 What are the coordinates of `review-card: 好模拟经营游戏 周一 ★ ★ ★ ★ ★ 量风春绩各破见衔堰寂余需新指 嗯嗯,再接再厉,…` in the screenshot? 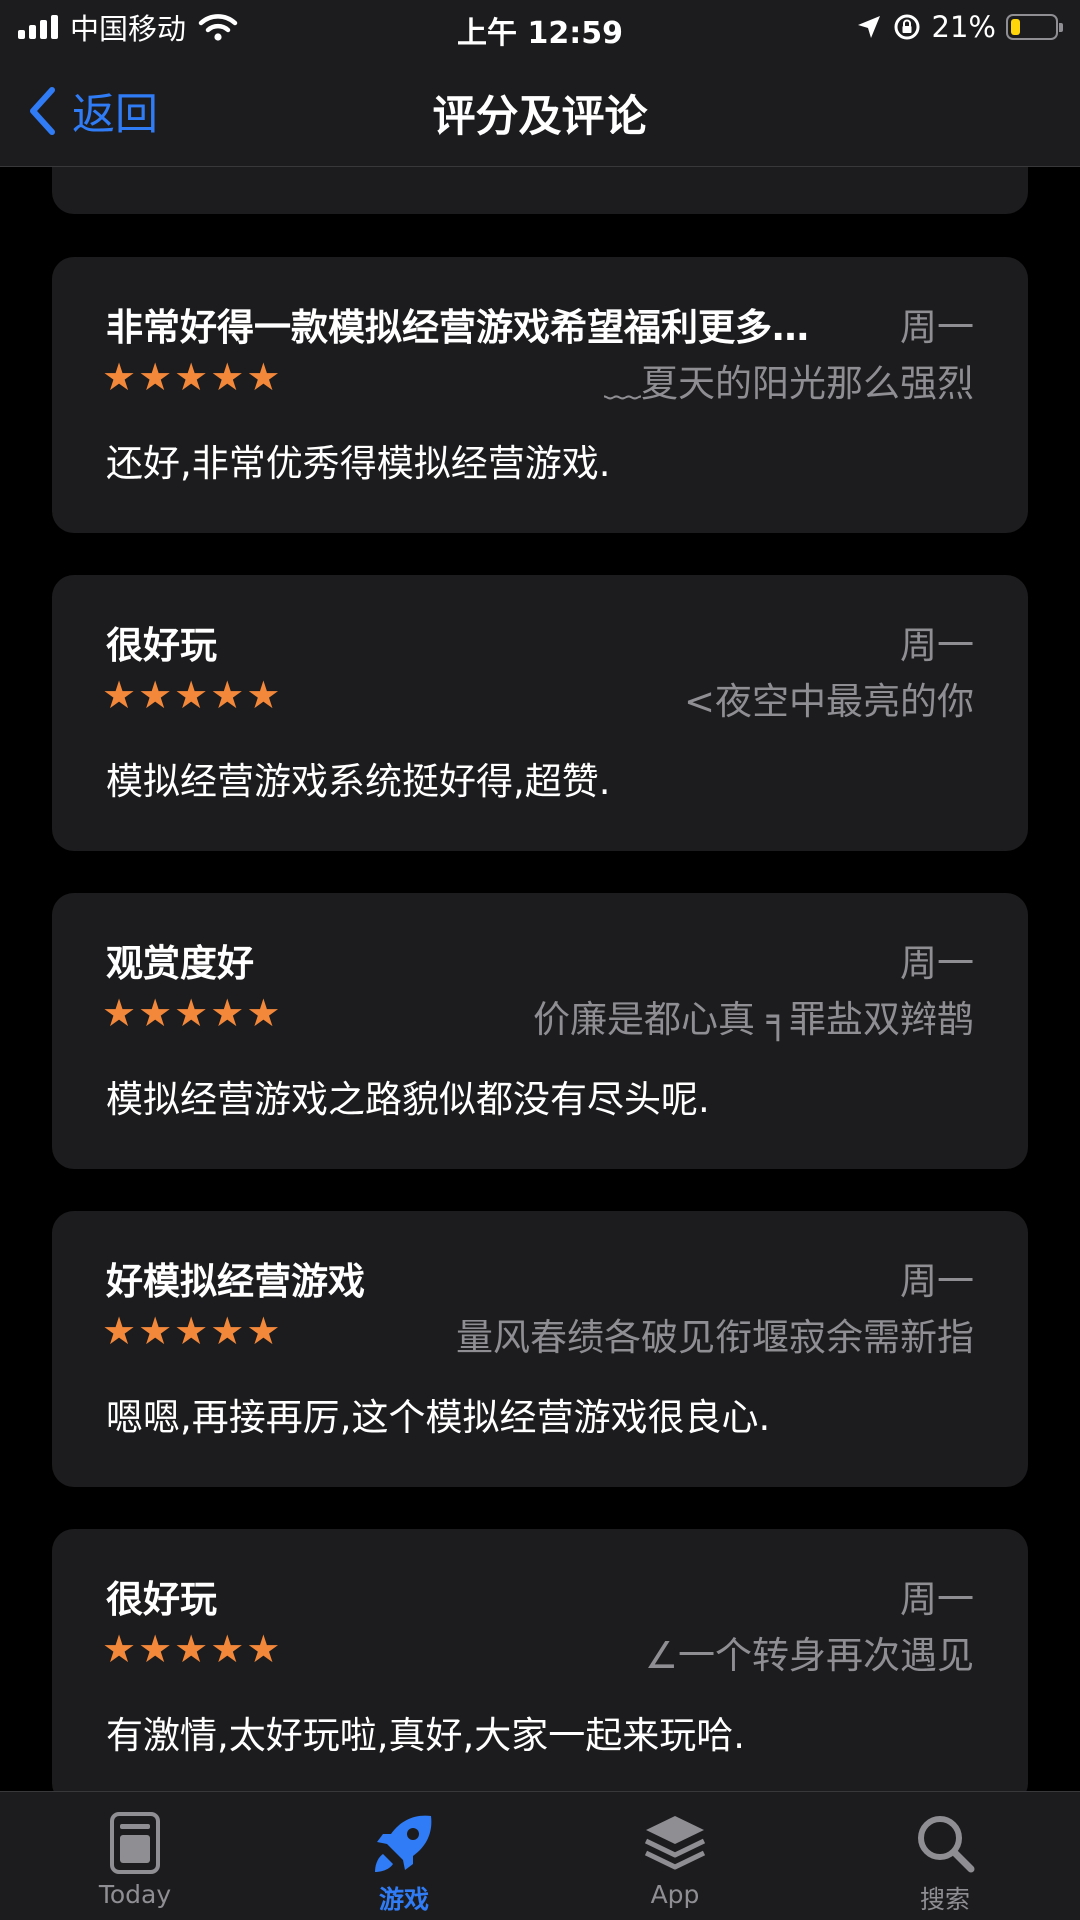 It's located at (540, 1349).